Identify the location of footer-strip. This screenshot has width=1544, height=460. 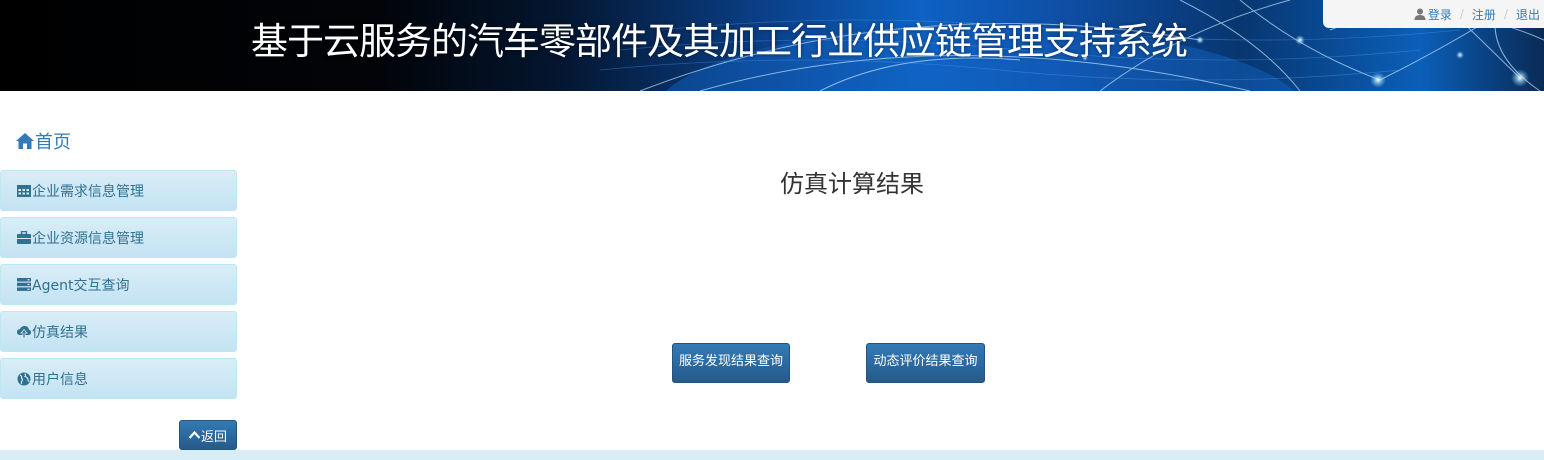
(772, 455).